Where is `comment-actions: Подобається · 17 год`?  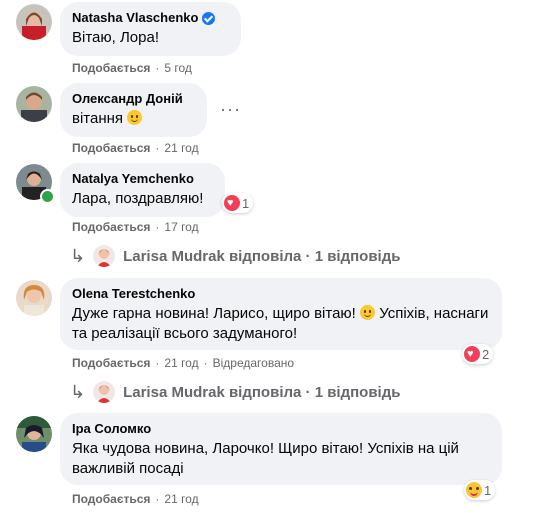 comment-actions: Подобається · 17 год is located at coordinates (135, 227).